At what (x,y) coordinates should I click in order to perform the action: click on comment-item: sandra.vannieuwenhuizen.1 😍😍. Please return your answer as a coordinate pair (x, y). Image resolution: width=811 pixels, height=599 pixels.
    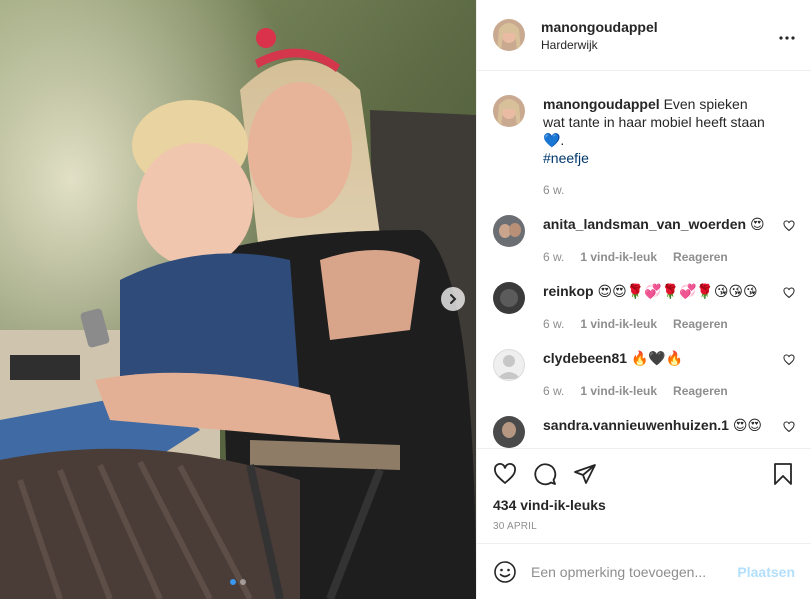
    Looking at the image, I should click on (644, 432).